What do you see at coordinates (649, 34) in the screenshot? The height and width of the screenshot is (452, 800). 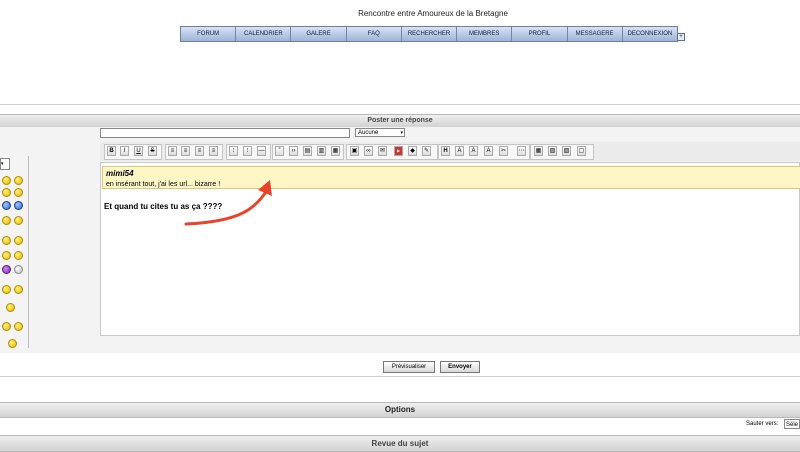 I see `nav-deconnexion: DECONNEXION` at bounding box center [649, 34].